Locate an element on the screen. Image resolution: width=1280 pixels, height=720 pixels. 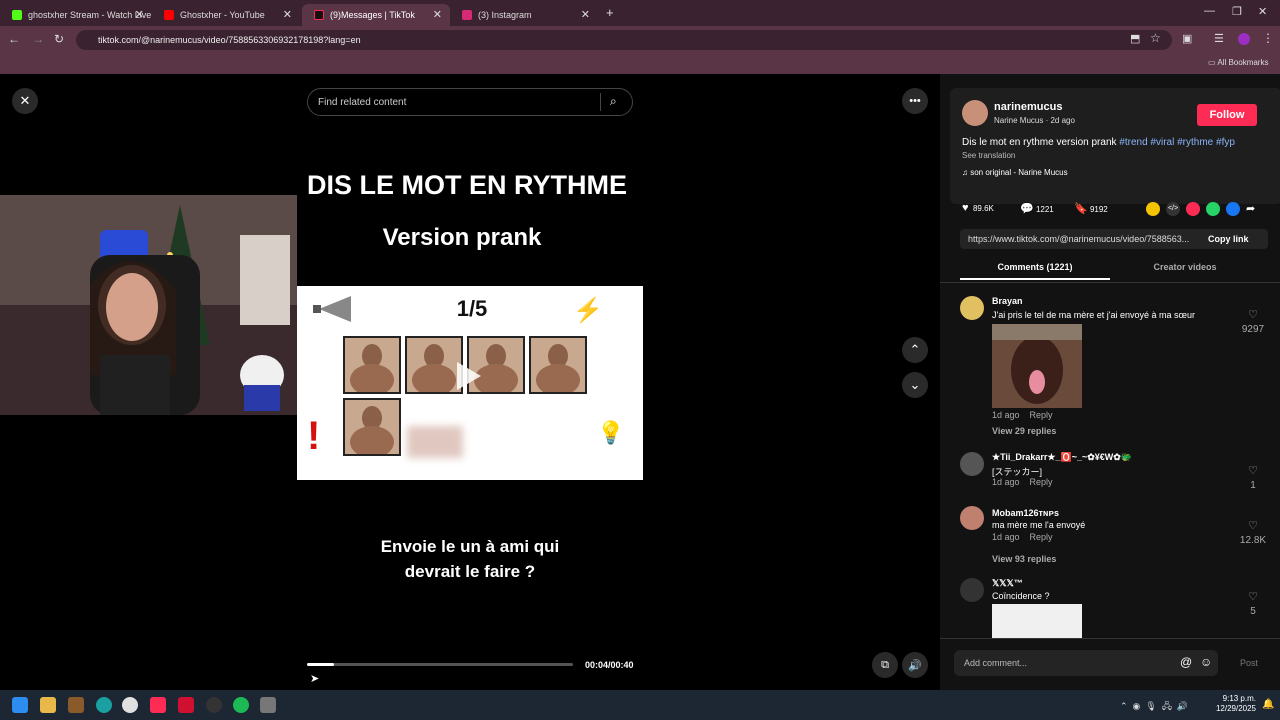
progress-fill is located at coordinates (320, 664).